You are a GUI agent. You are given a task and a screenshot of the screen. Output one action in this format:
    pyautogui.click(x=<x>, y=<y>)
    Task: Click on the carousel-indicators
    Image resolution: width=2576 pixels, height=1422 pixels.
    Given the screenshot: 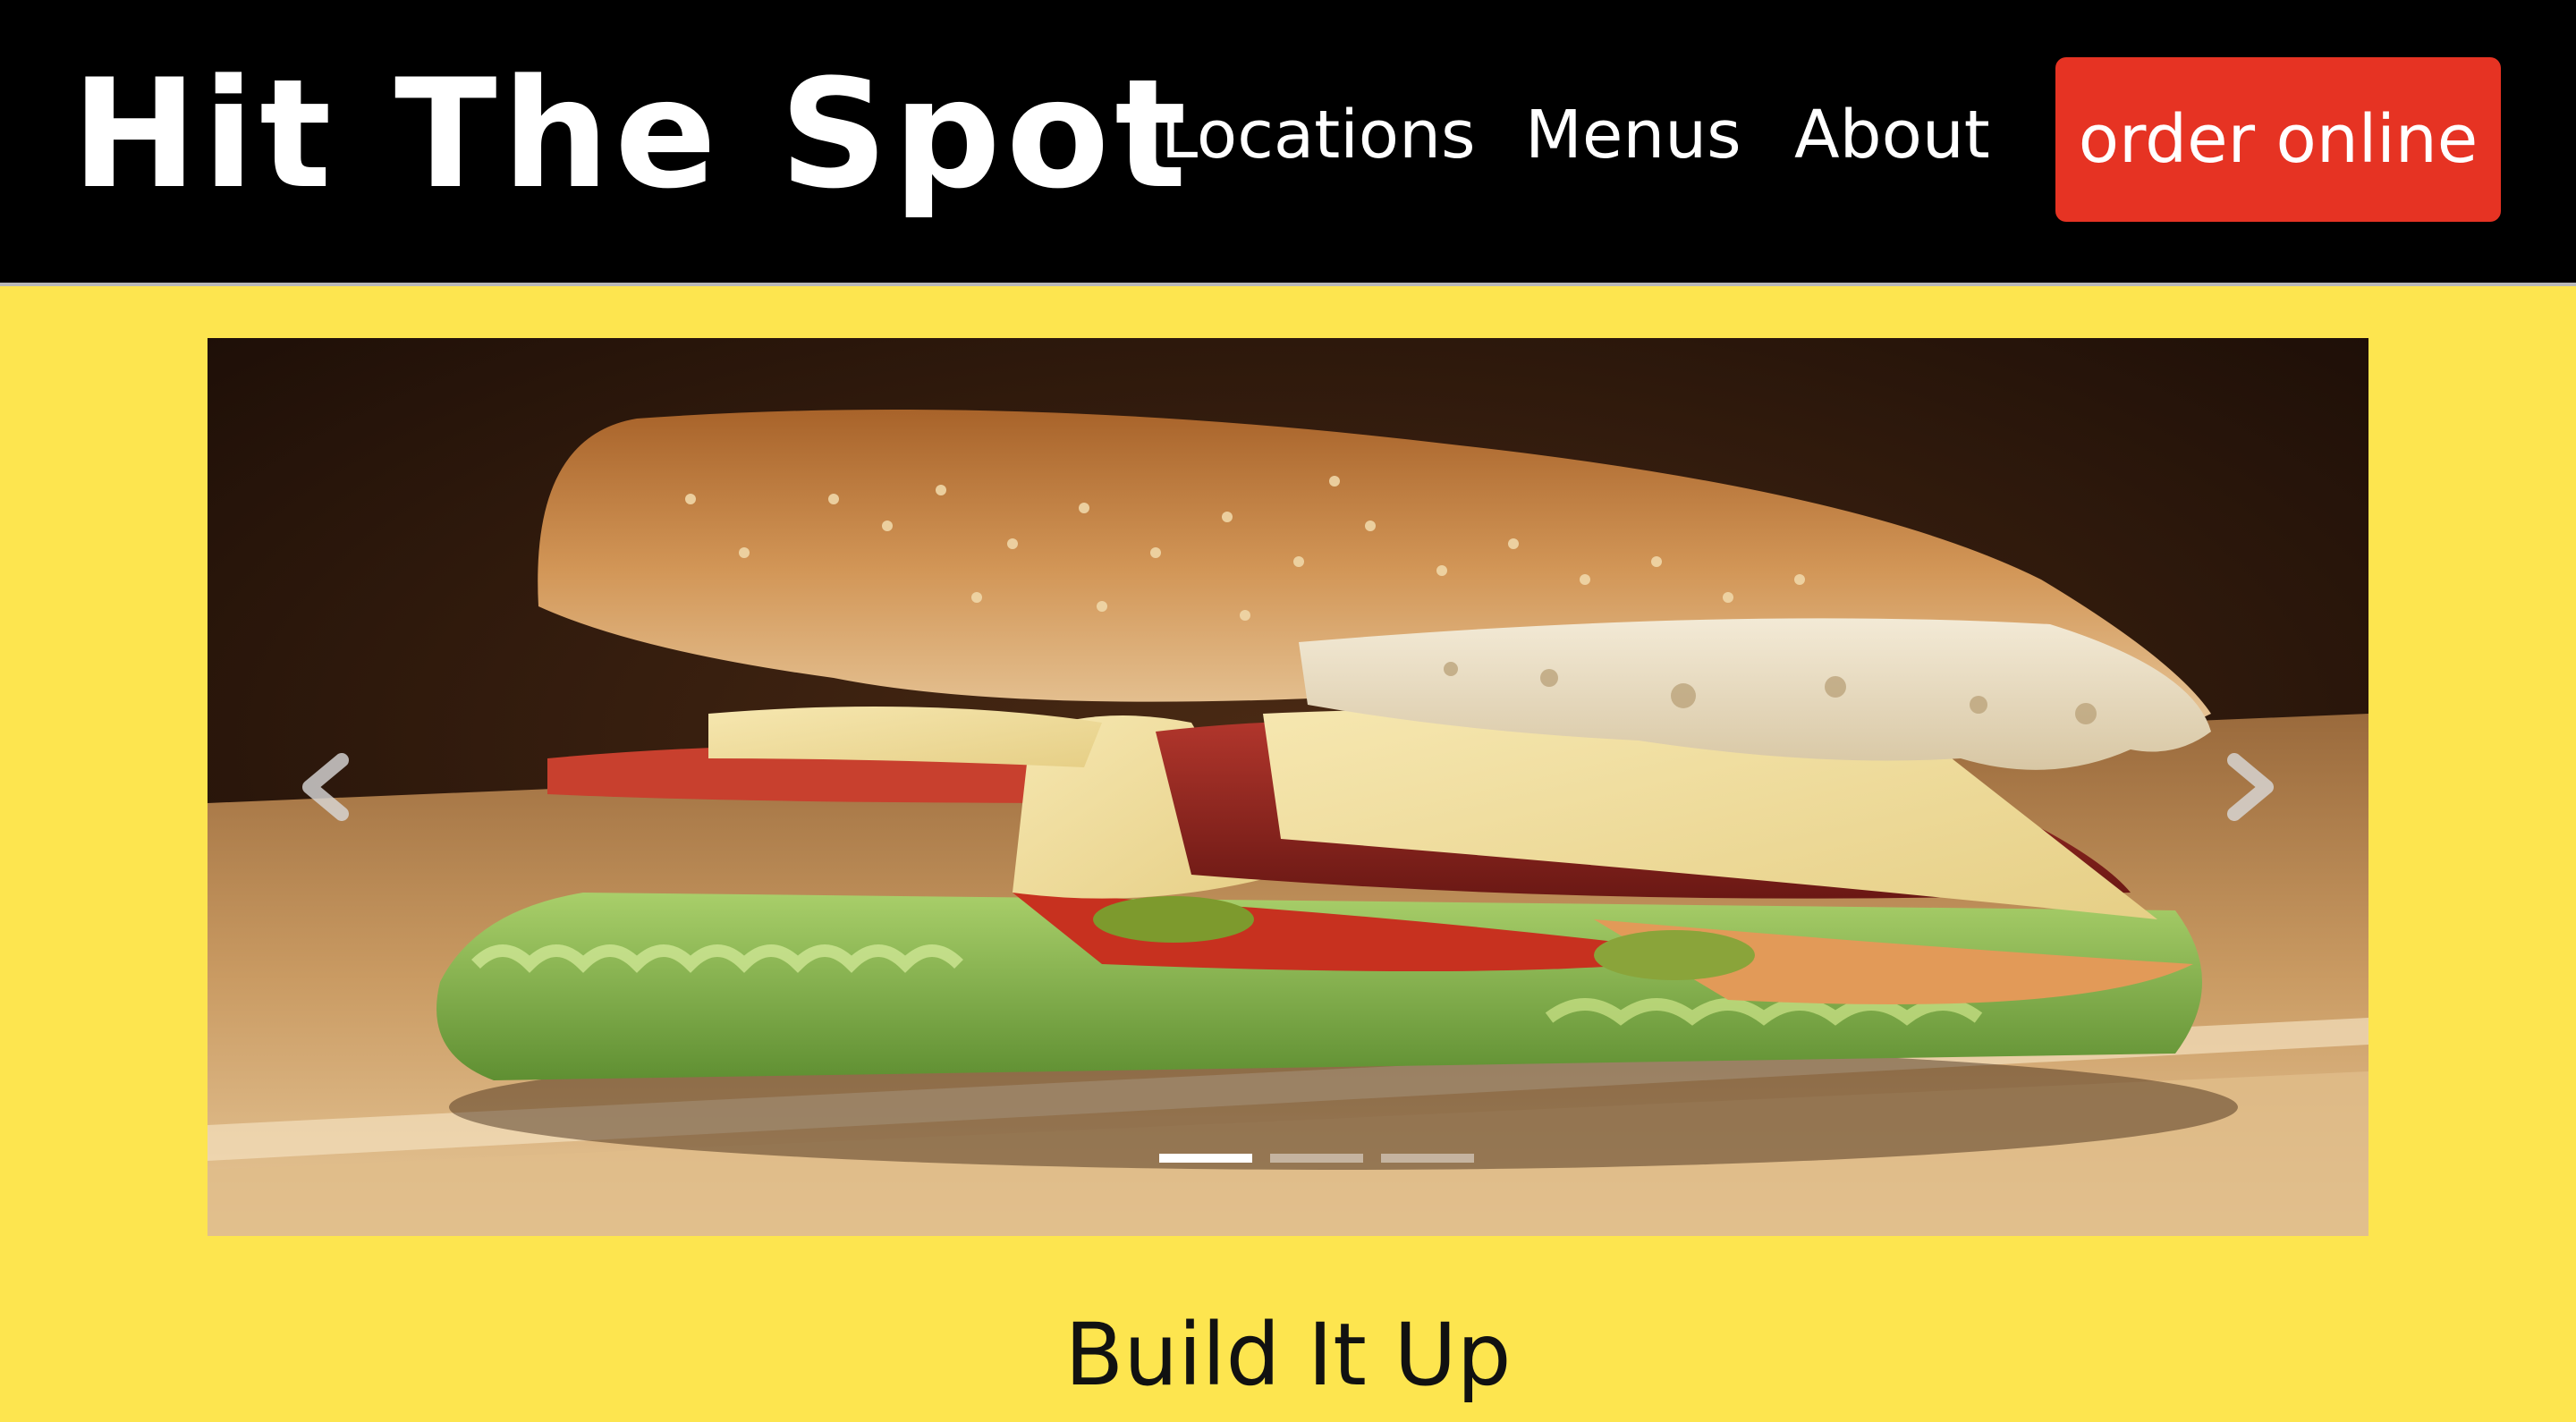 What is the action you would take?
    pyautogui.click(x=1301, y=1160)
    